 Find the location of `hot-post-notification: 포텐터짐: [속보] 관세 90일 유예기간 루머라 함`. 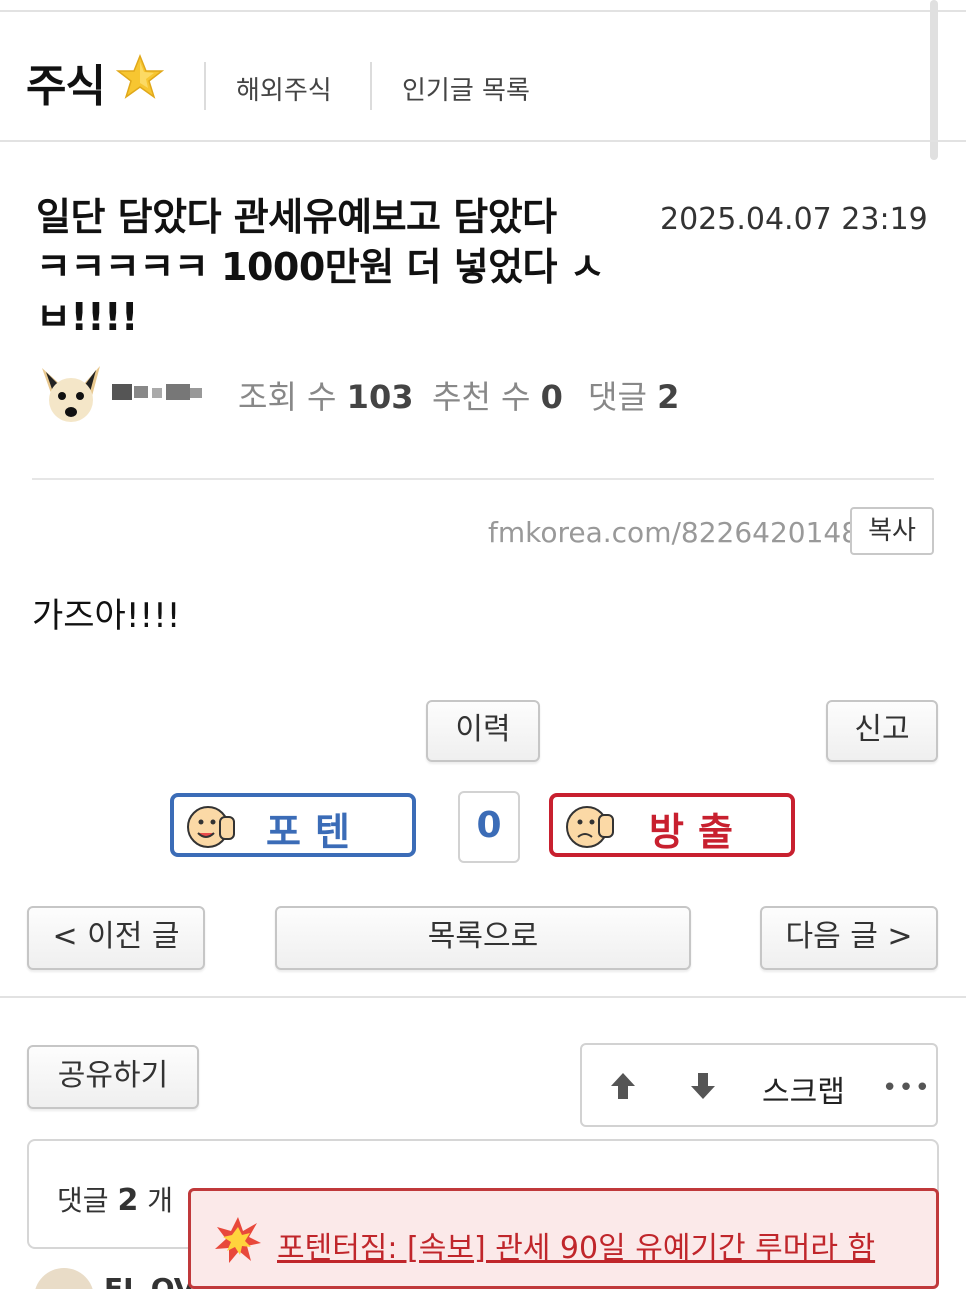

hot-post-notification: 포텐터짐: [속보] 관세 90일 유예기간 루머라 함 is located at coordinates (563, 1238).